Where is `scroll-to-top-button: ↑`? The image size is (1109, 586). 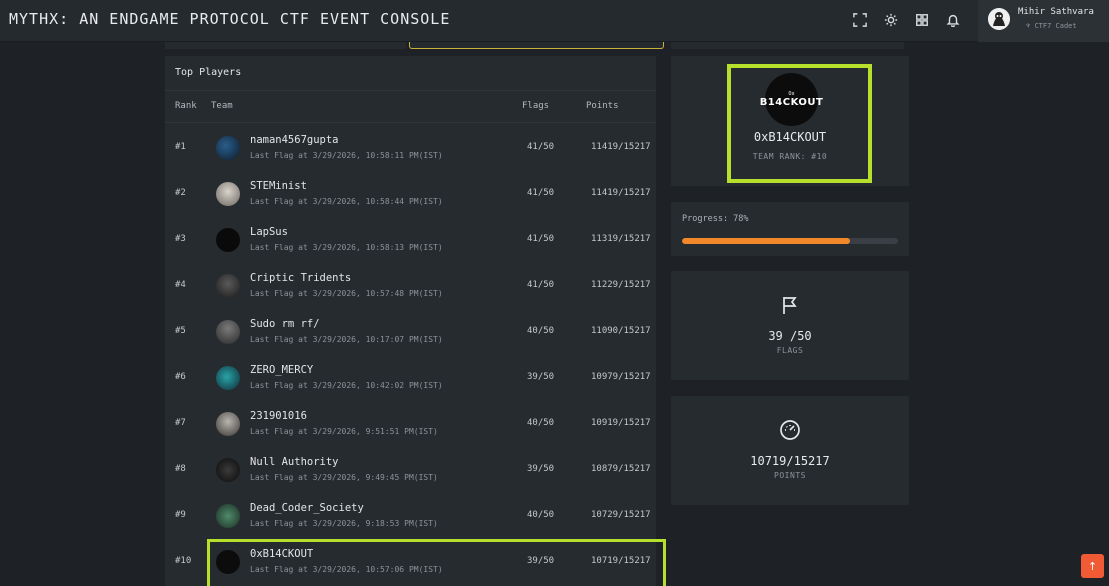
scroll-to-top-button: ↑ is located at coordinates (1092, 566).